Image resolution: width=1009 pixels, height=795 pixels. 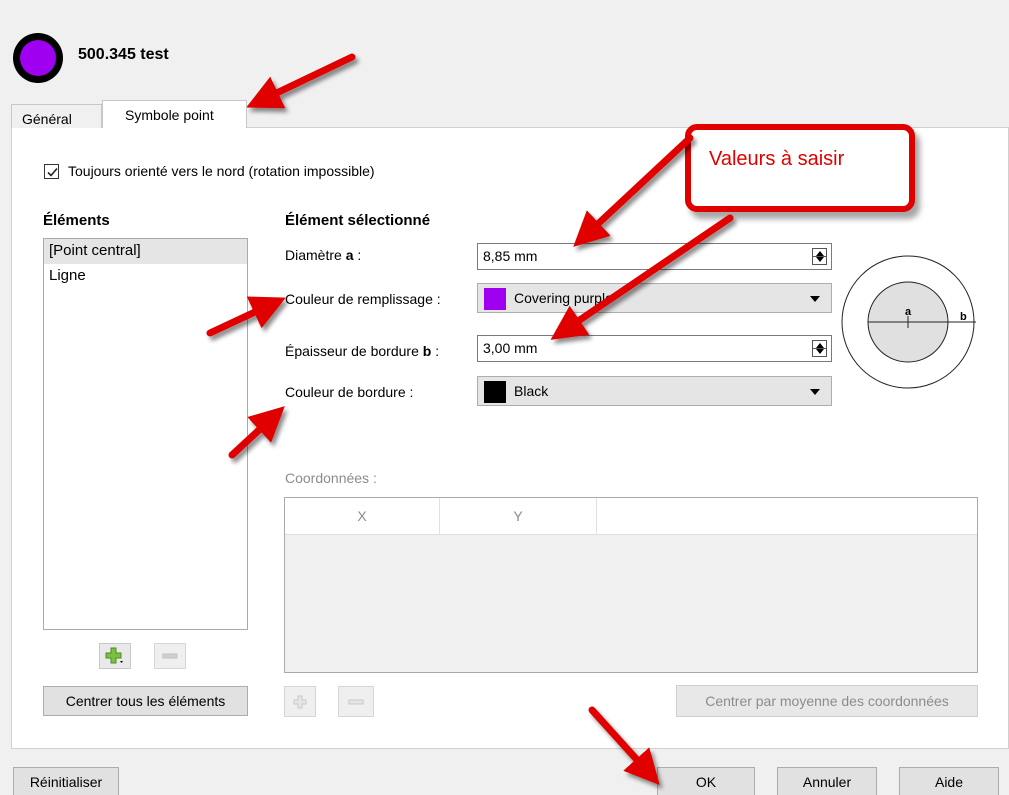 What do you see at coordinates (654, 256) in the screenshot?
I see `diameter-input: 8,85 mm` at bounding box center [654, 256].